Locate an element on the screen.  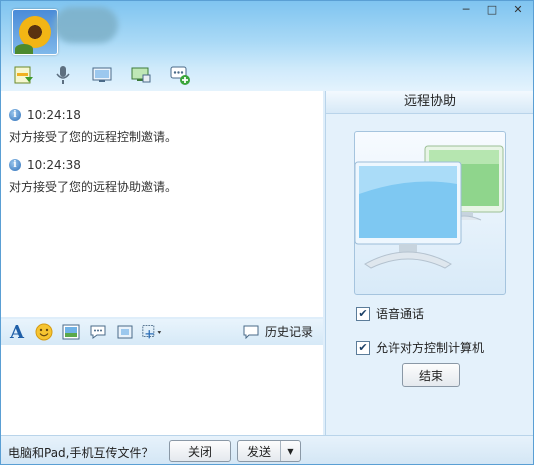
maximize-button: □ is located at coordinates (492, 9).